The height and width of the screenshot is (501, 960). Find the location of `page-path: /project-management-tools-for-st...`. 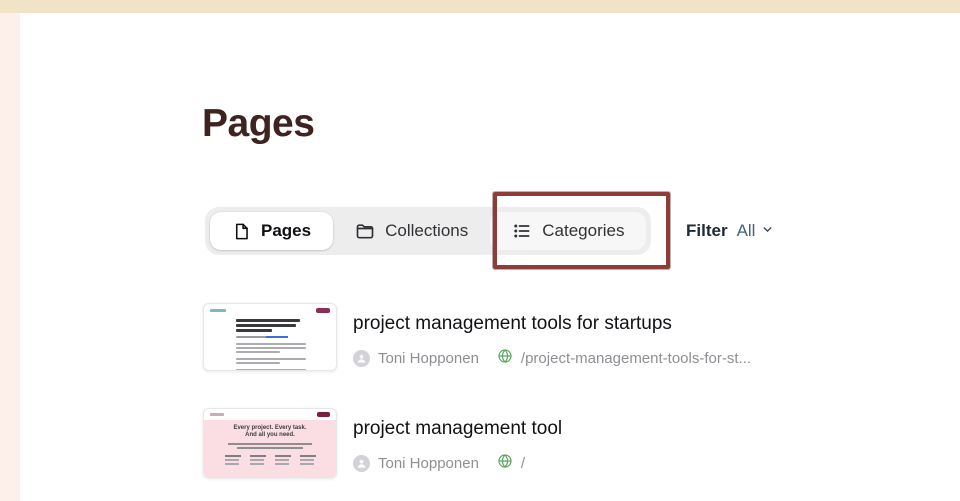

page-path: /project-management-tools-for-st... is located at coordinates (636, 358).